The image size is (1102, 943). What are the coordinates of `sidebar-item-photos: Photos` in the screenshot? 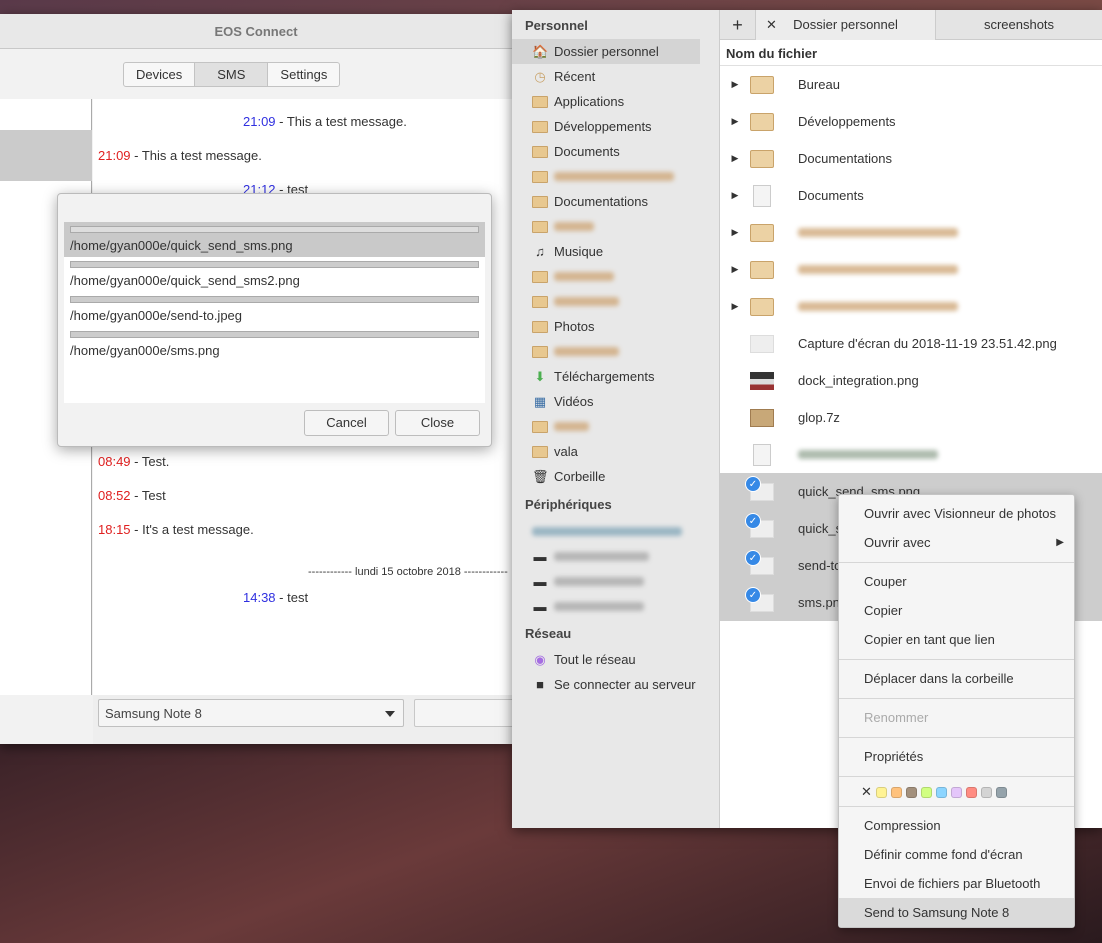 It's located at (626, 326).